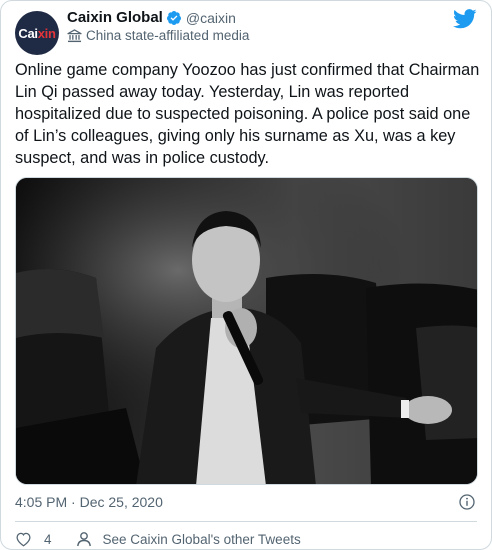 Image resolution: width=492 pixels, height=550 pixels. What do you see at coordinates (168, 35) in the screenshot?
I see `state-label-text: China state-affiliated media` at bounding box center [168, 35].